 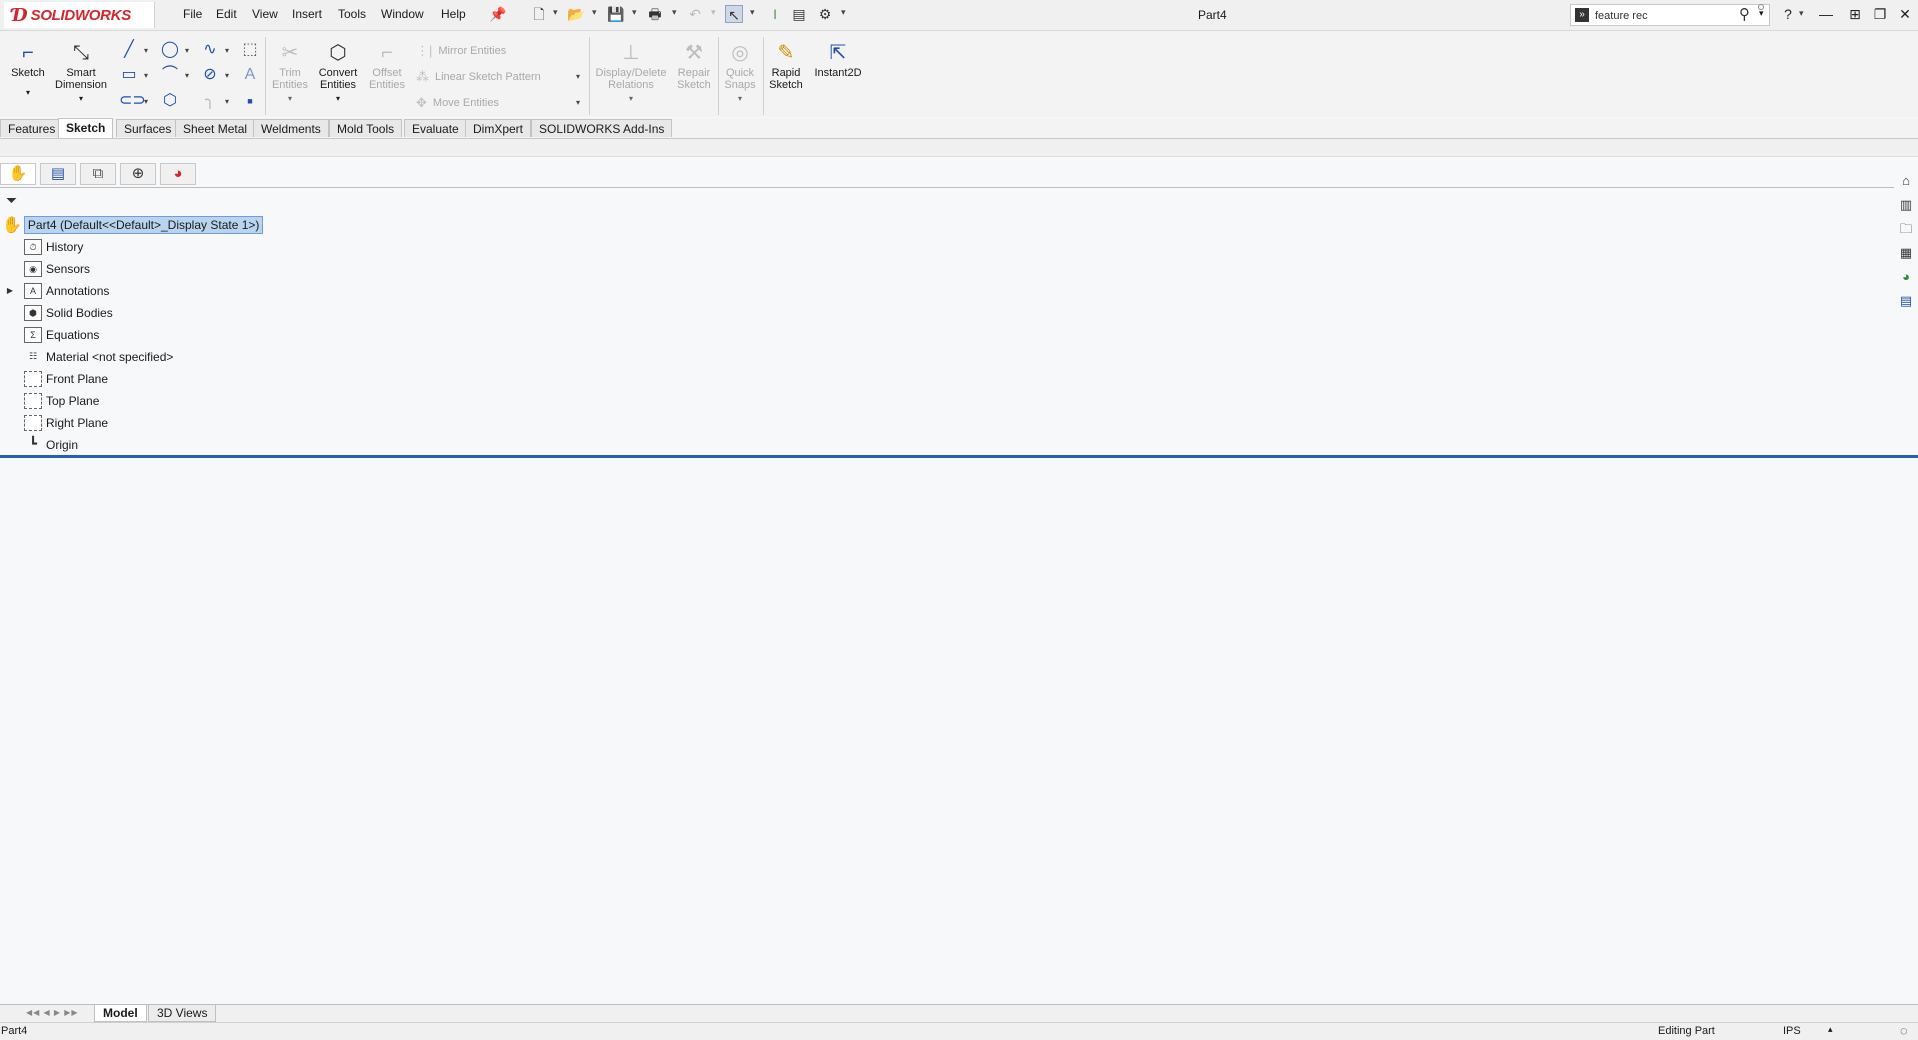 What do you see at coordinates (58, 174) in the screenshot?
I see `propertymanager-tab-icon: ▤` at bounding box center [58, 174].